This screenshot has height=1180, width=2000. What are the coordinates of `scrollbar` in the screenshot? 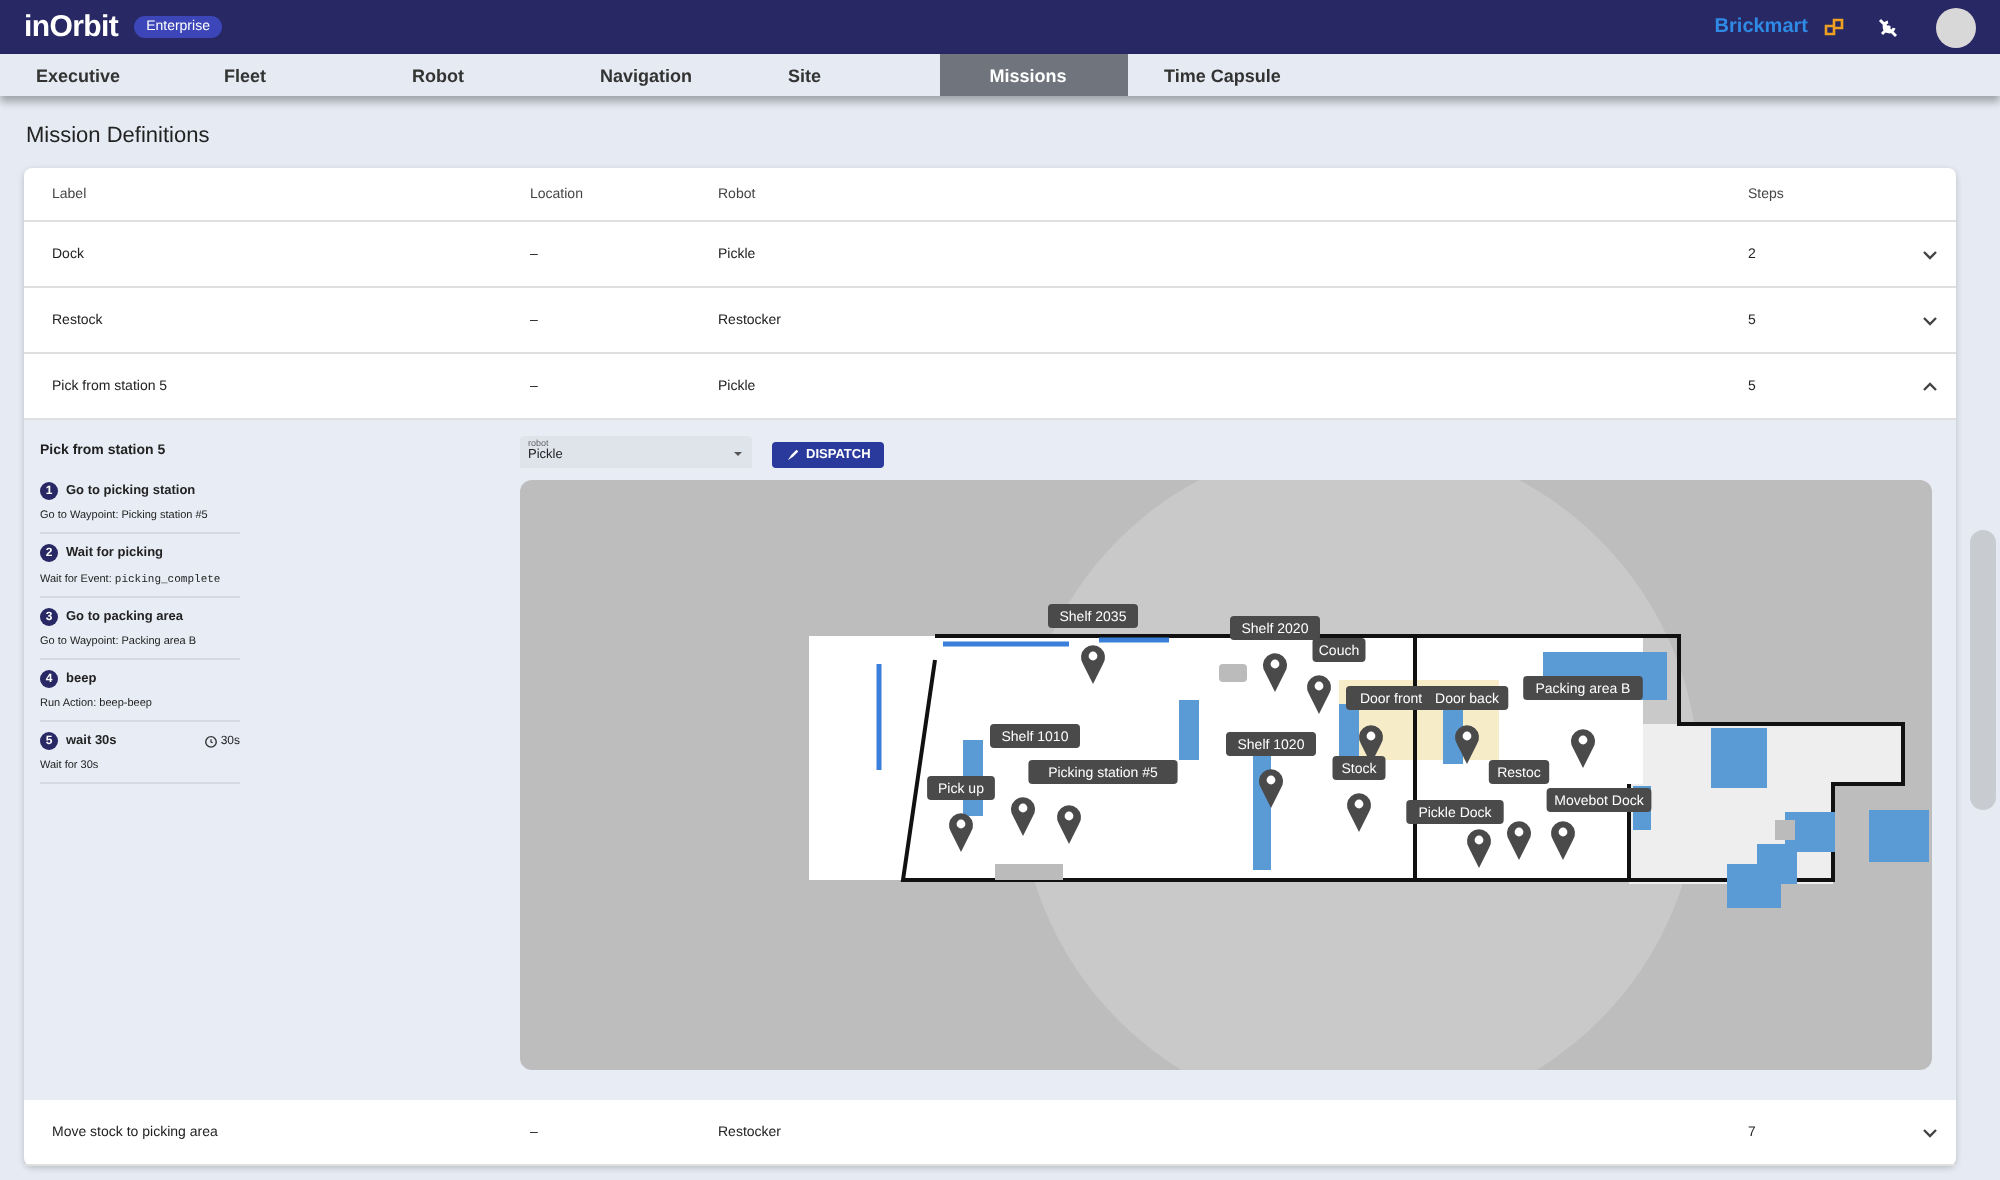 It's located at (1983, 670).